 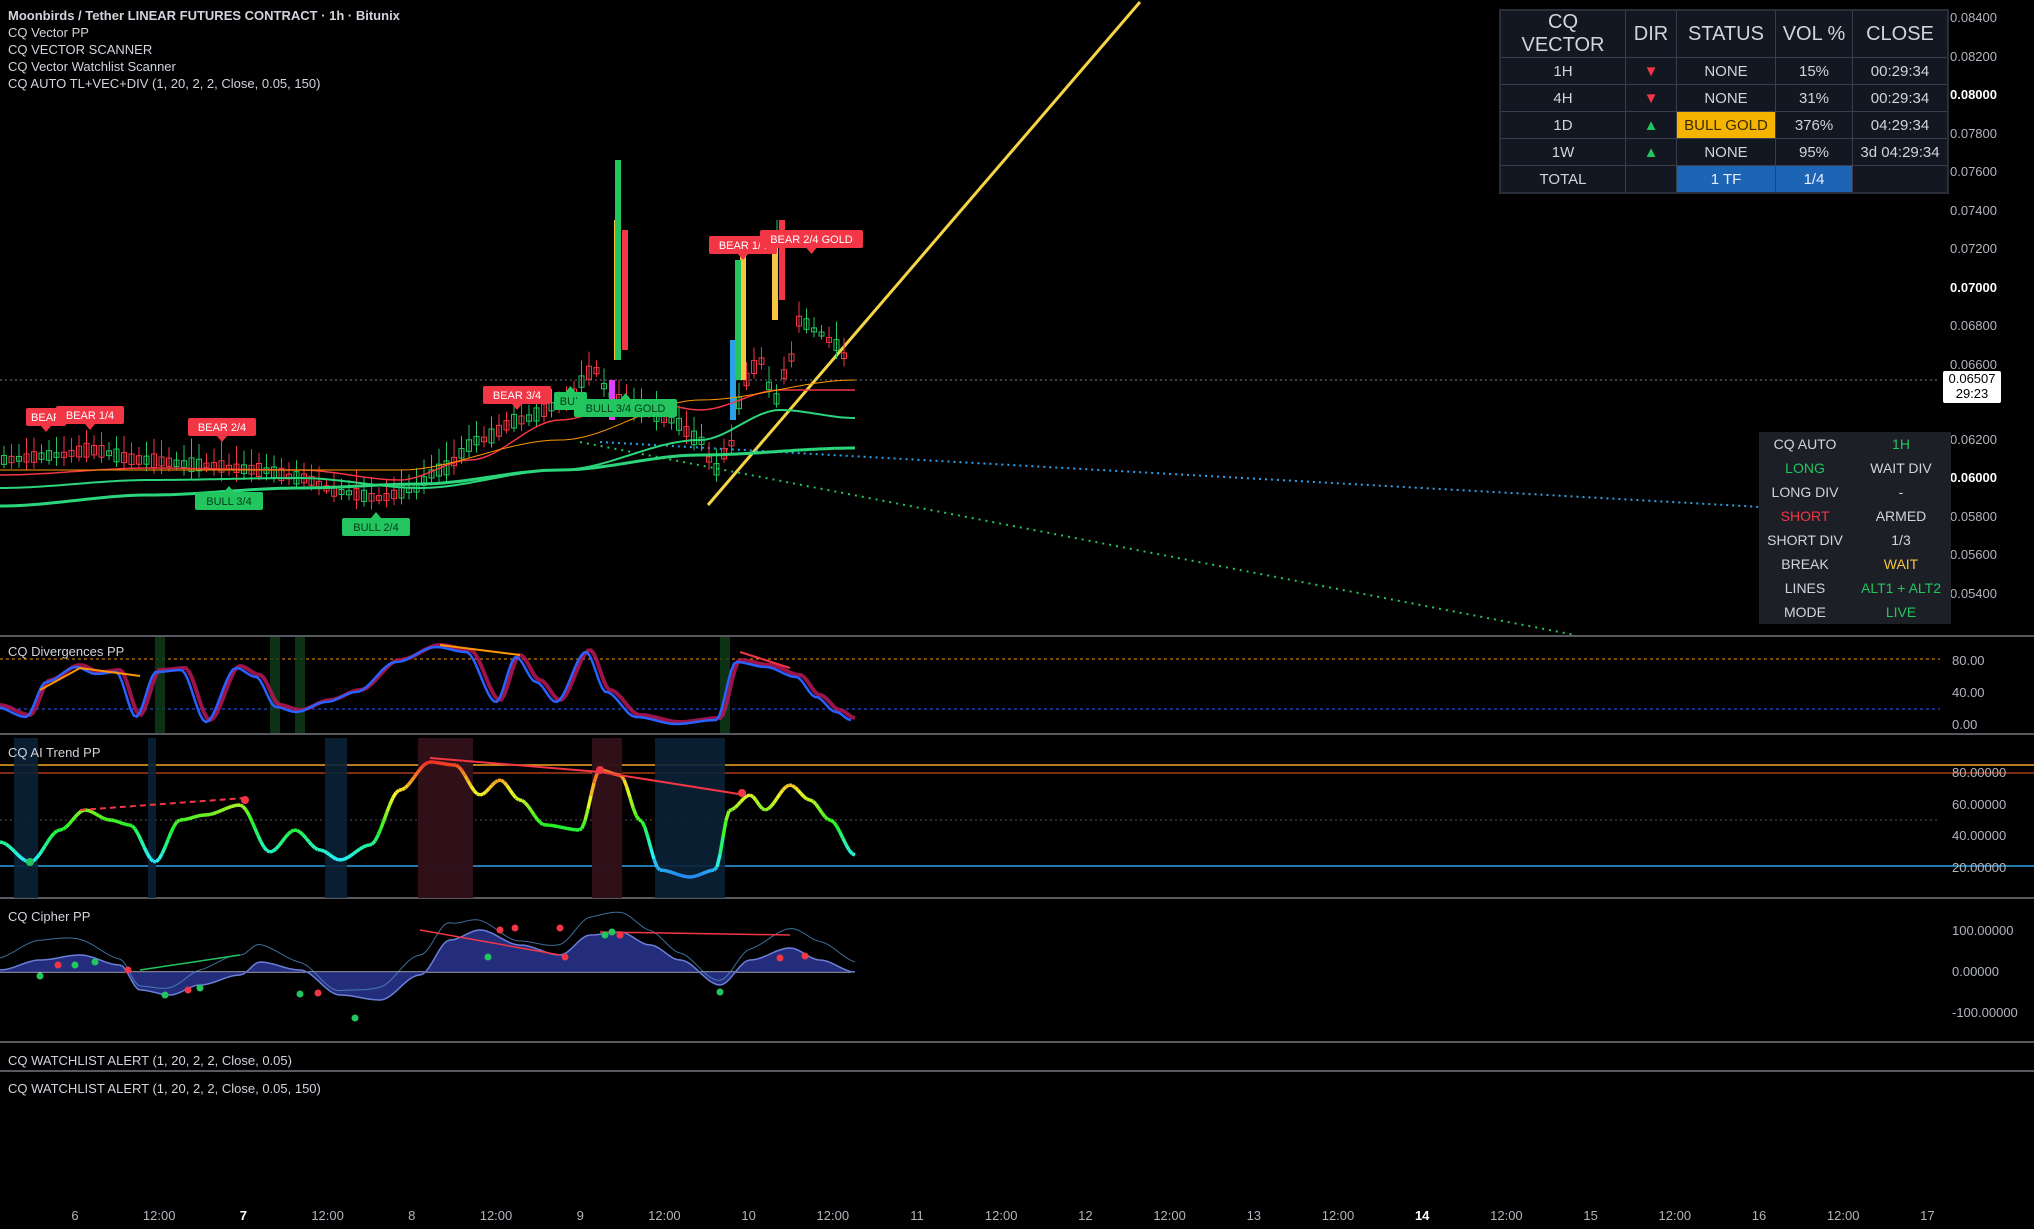 What do you see at coordinates (1973, 287) in the screenshot?
I see `price-axis-label: 0.07000` at bounding box center [1973, 287].